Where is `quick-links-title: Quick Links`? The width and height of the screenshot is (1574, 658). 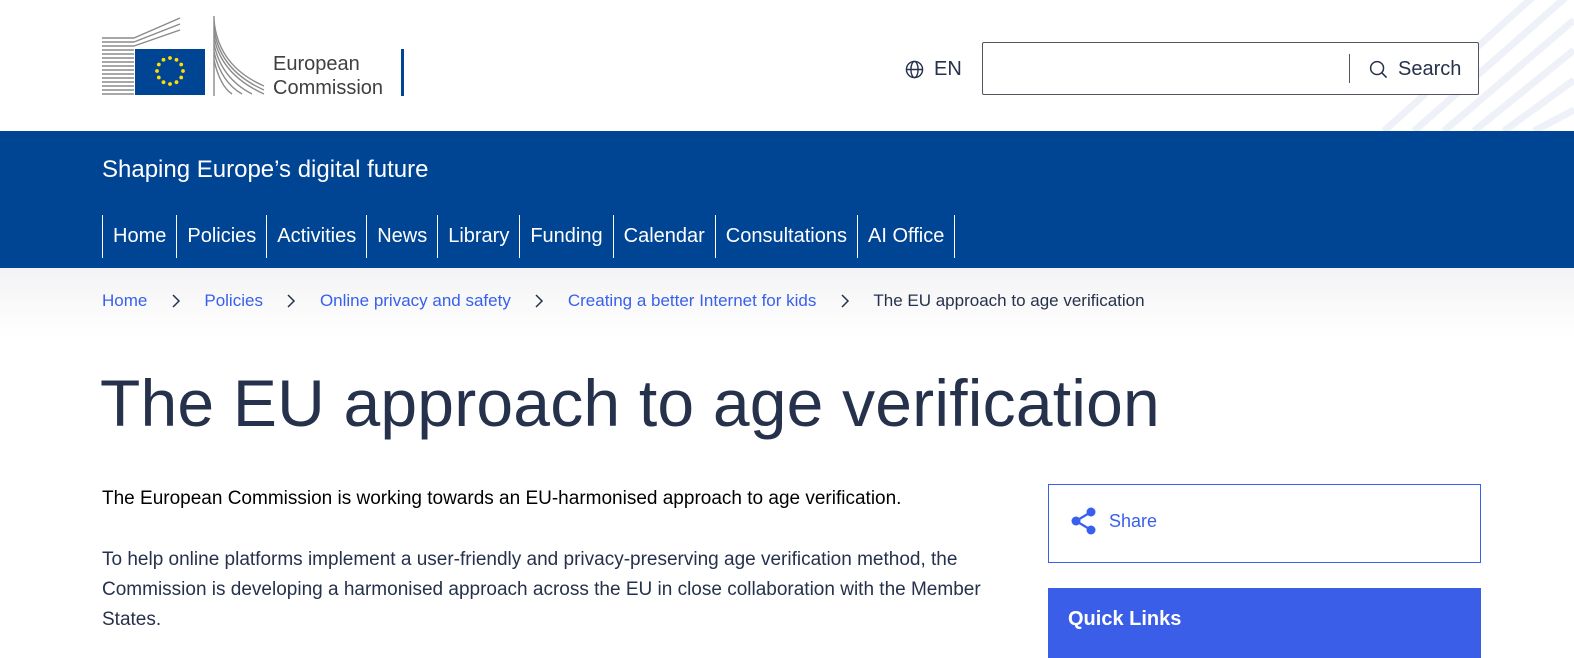 quick-links-title: Quick Links is located at coordinates (1125, 619).